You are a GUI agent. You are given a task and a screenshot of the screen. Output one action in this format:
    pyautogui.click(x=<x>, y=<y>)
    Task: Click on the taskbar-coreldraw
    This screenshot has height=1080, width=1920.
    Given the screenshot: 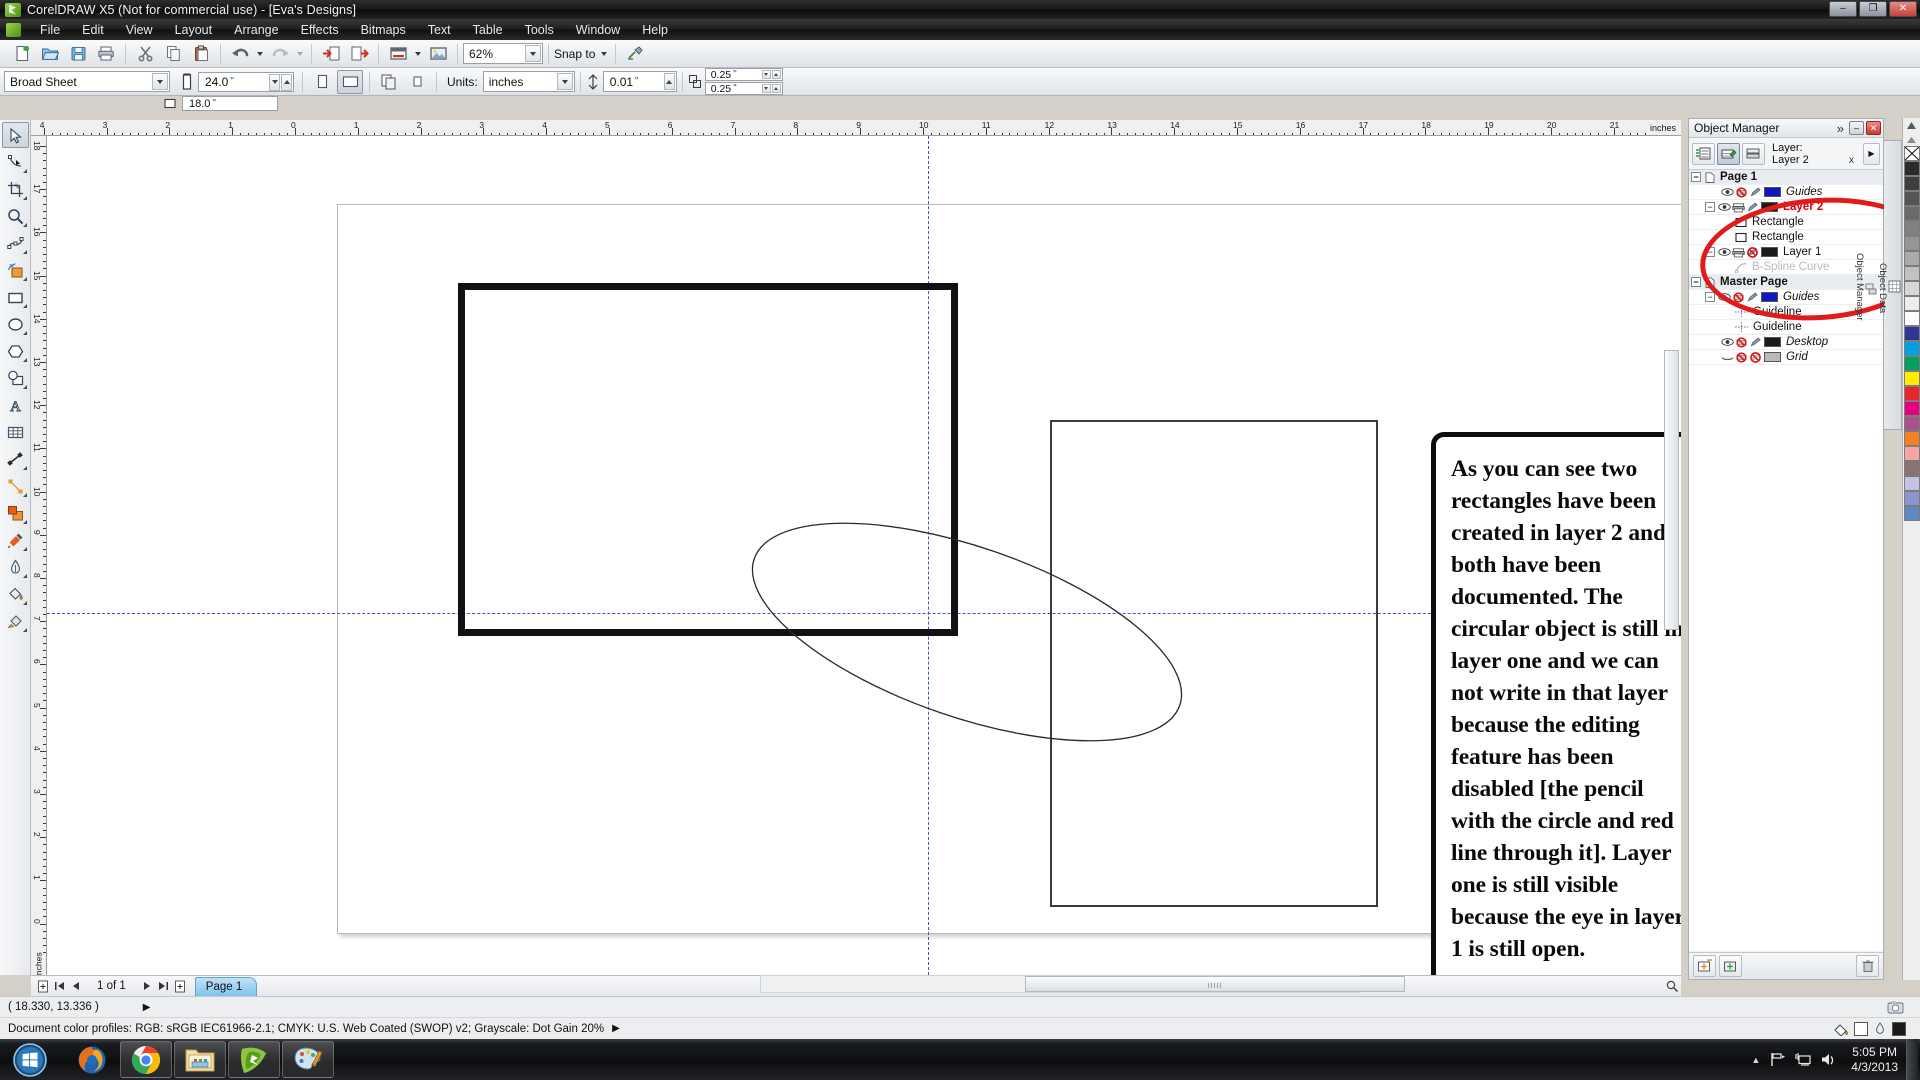 What is the action you would take?
    pyautogui.click(x=254, y=1059)
    